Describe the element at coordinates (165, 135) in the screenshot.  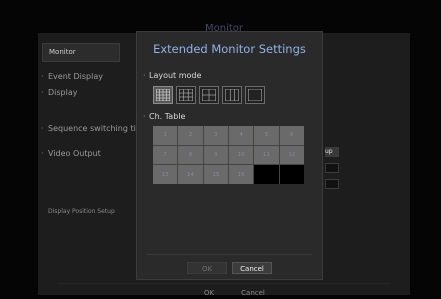
I see `channel-cell: 1` at that location.